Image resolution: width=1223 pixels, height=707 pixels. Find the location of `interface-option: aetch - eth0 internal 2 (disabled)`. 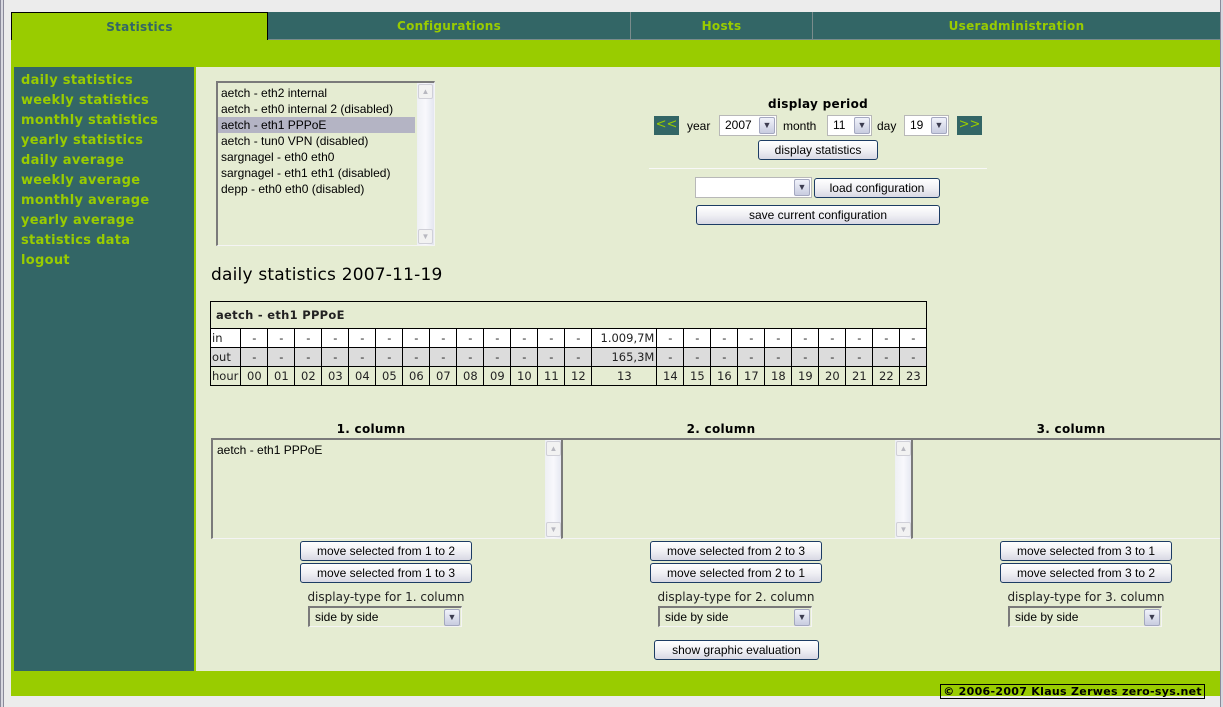

interface-option: aetch - eth0 internal 2 (disabled) is located at coordinates (326, 109).